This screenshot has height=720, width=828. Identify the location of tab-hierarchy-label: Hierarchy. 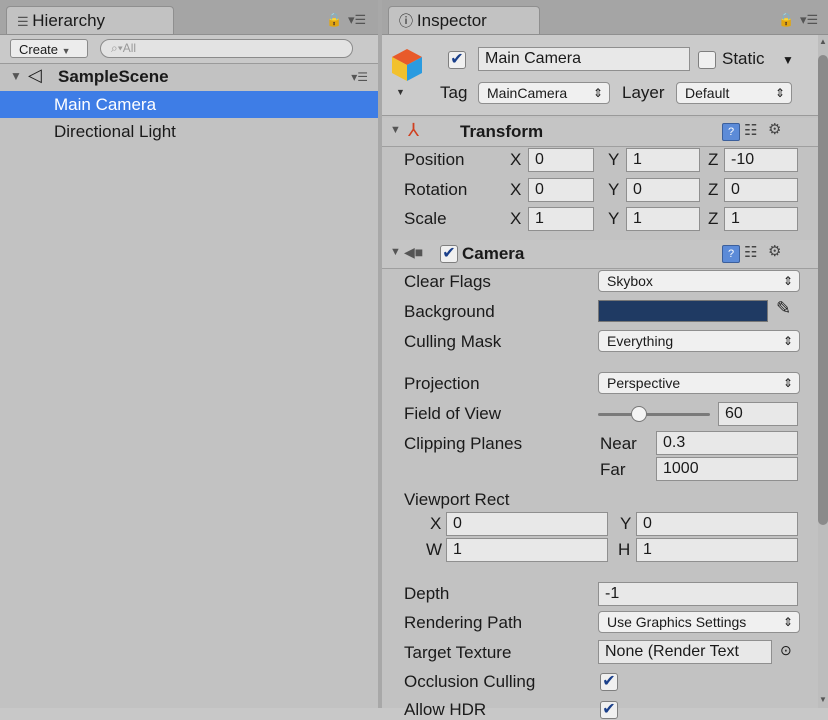
(69, 20).